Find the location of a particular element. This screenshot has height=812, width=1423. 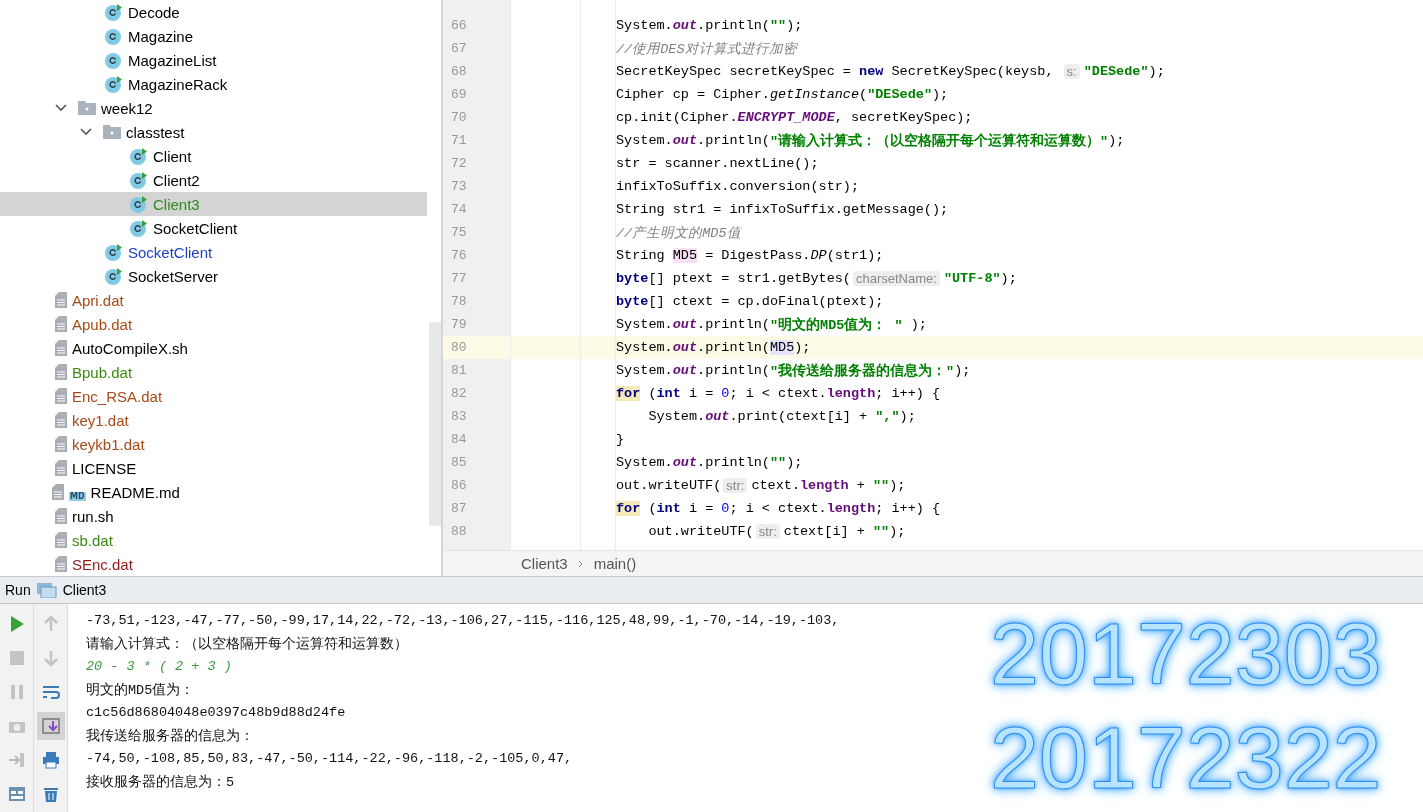

tree-item: sb.dat is located at coordinates (213, 540).